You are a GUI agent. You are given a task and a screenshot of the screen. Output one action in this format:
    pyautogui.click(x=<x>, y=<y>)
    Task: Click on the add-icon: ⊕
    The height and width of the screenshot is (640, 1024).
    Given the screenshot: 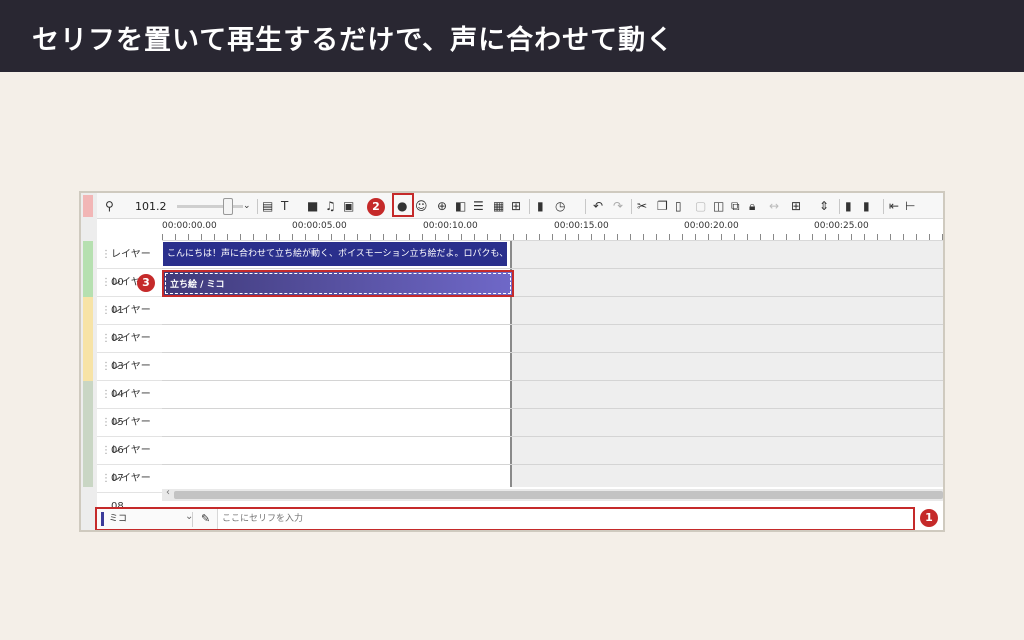 What is the action you would take?
    pyautogui.click(x=442, y=206)
    